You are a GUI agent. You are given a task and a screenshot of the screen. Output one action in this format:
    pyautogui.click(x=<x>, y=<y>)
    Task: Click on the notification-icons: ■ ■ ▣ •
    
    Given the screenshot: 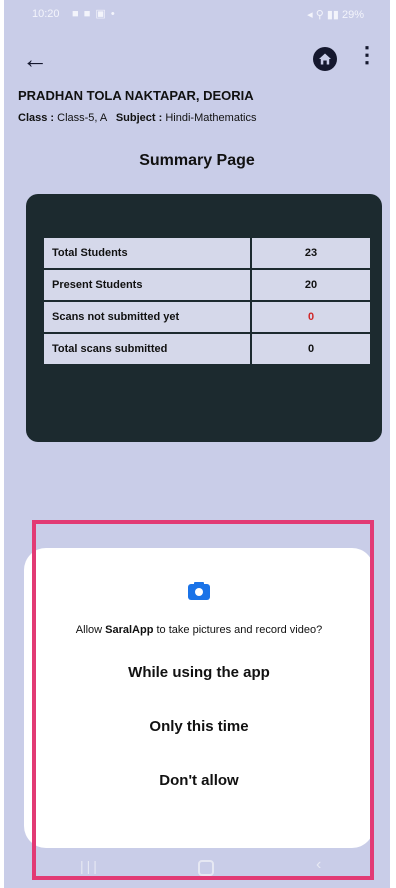 What is the action you would take?
    pyautogui.click(x=94, y=14)
    